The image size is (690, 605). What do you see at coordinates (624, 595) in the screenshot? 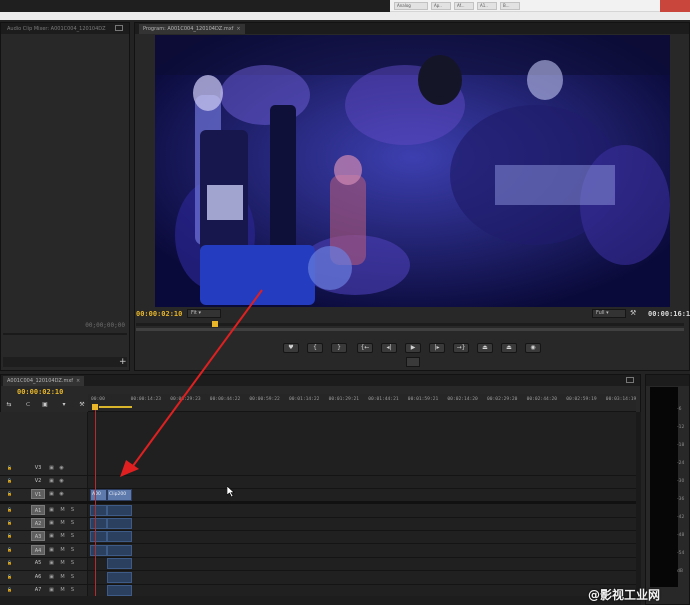
I see `watermark: @影视工业网` at bounding box center [624, 595].